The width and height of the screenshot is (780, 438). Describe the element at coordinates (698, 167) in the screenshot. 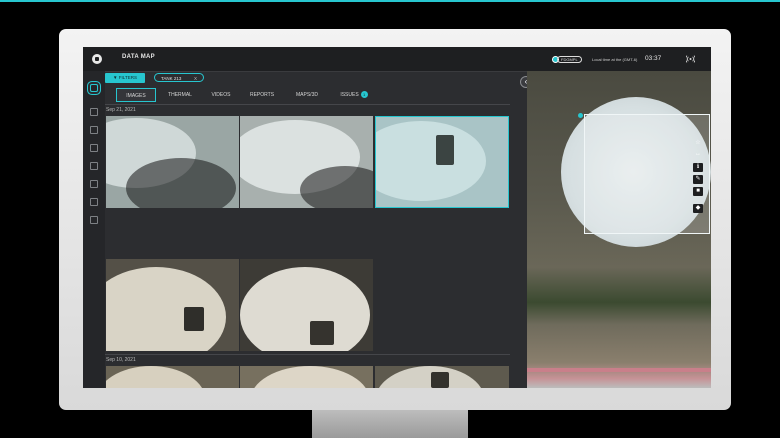

I see `info-icon: ℹ` at that location.